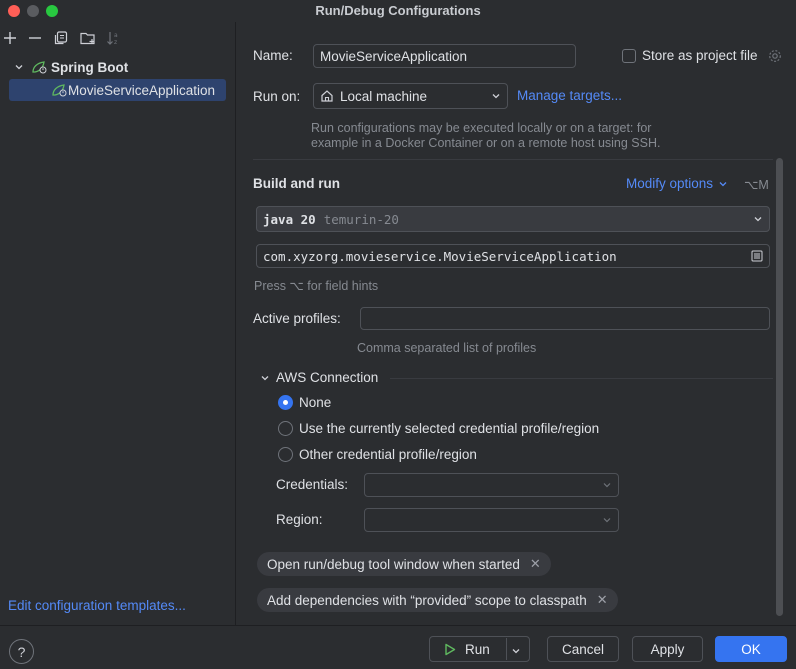 This screenshot has width=796, height=669. Describe the element at coordinates (775, 57) in the screenshot. I see `gear-icon` at that location.